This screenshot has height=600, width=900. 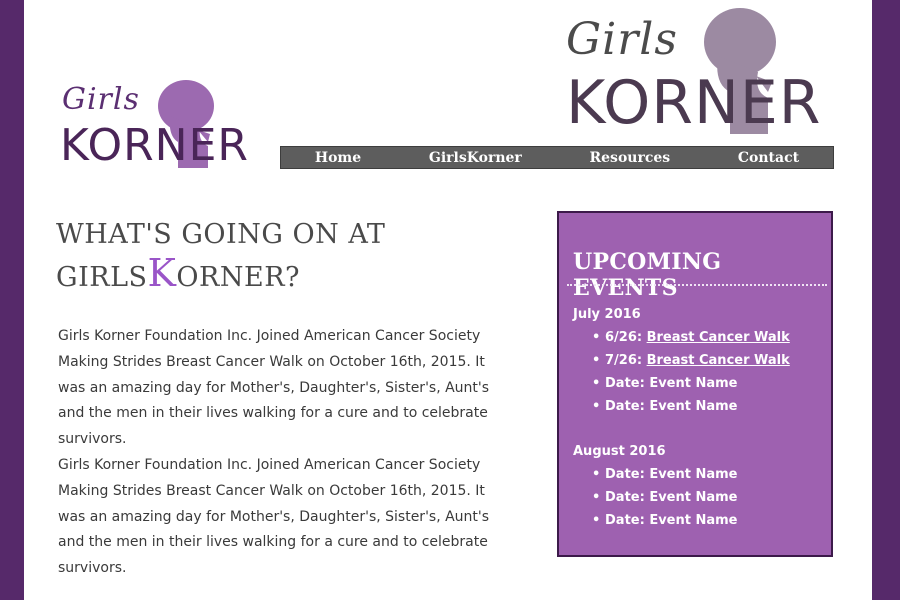 I want to click on title-k-highlight: K, so click(x=162, y=273).